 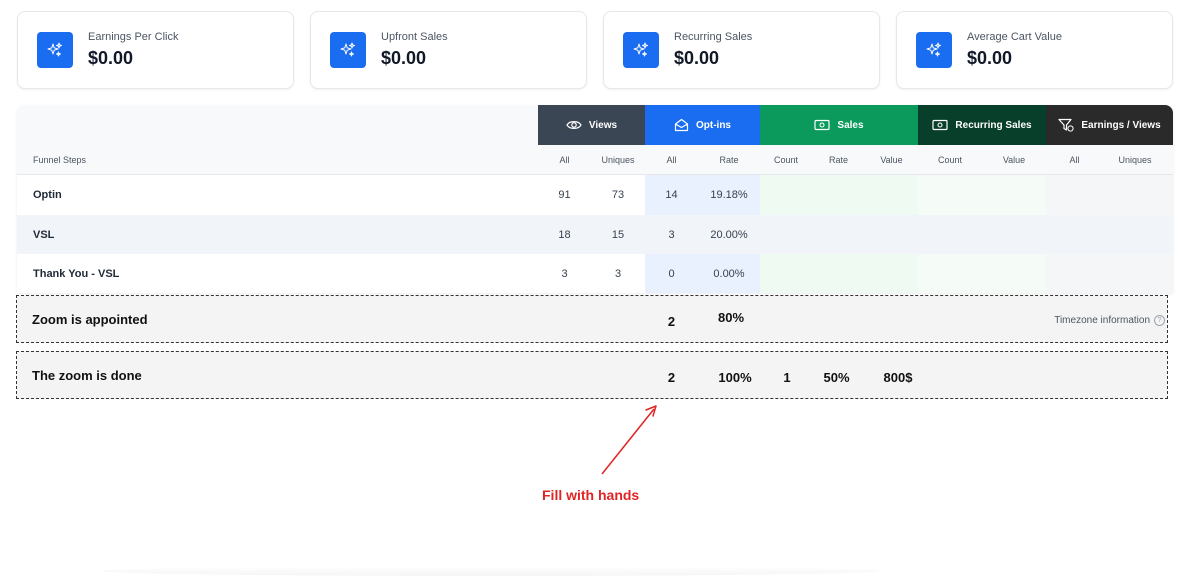 I want to click on card-average-cart-value: Average Cart Value $0.00, so click(x=1034, y=50).